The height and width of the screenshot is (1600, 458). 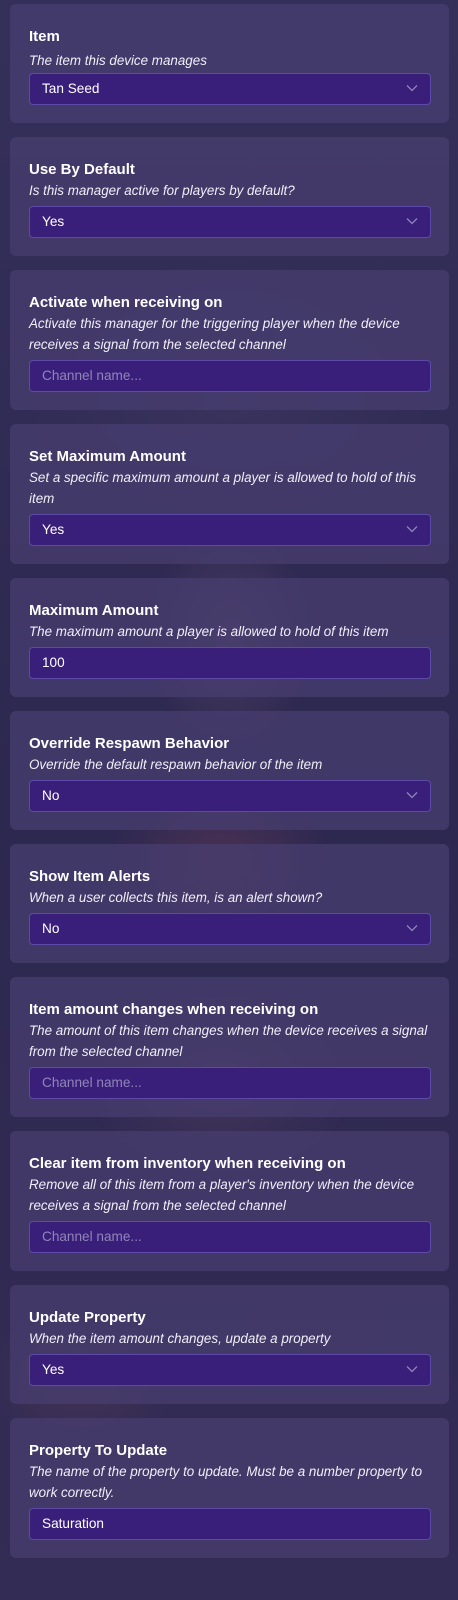 I want to click on setting-label: Item, so click(x=44, y=36).